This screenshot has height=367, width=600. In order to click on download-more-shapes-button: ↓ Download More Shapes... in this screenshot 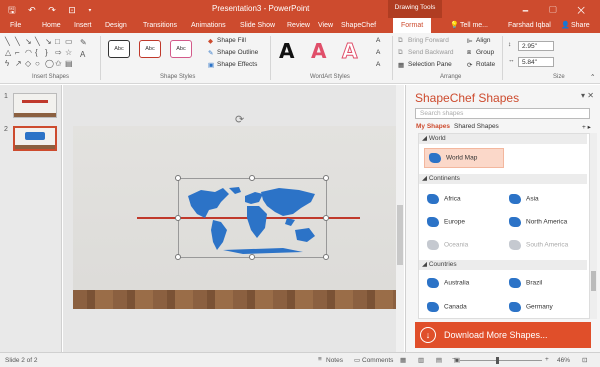, I will do `click(503, 335)`.